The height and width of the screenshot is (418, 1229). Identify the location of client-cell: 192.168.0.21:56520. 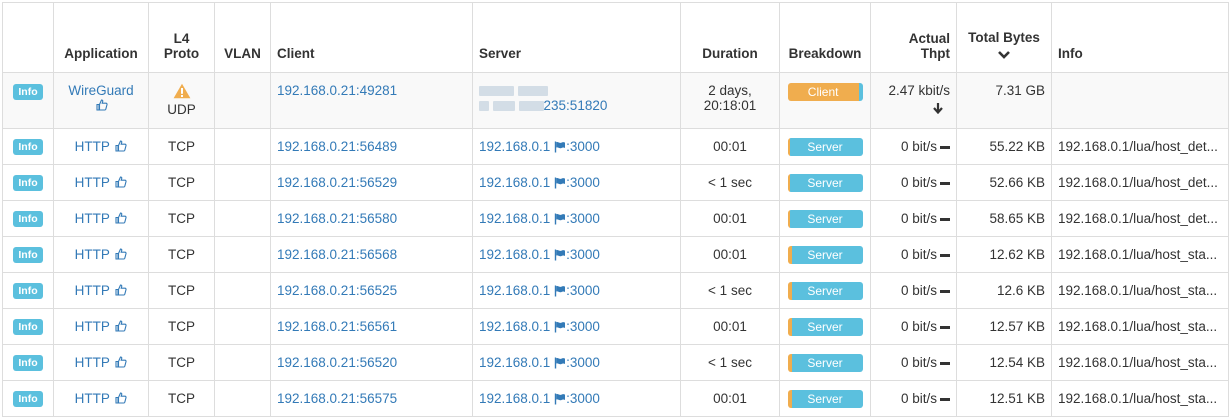
(371, 362).